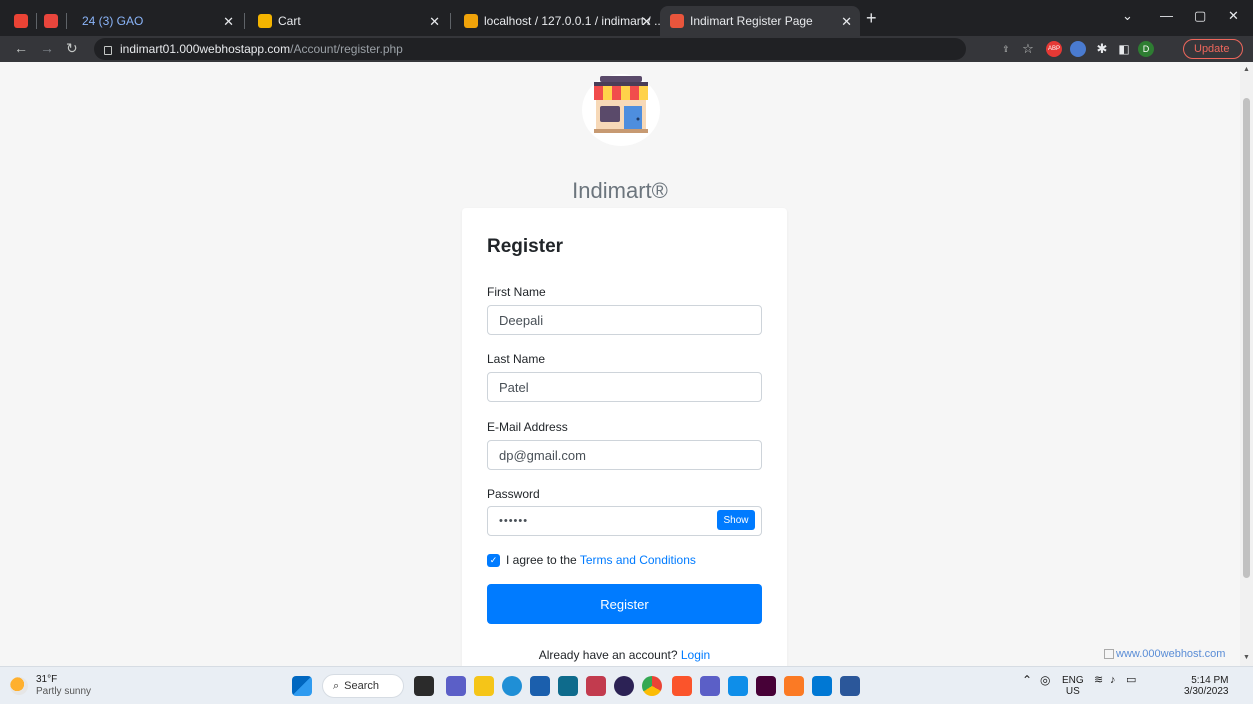 Image resolution: width=1253 pixels, height=704 pixels. What do you see at coordinates (302, 686) in the screenshot?
I see `start-icon` at bounding box center [302, 686].